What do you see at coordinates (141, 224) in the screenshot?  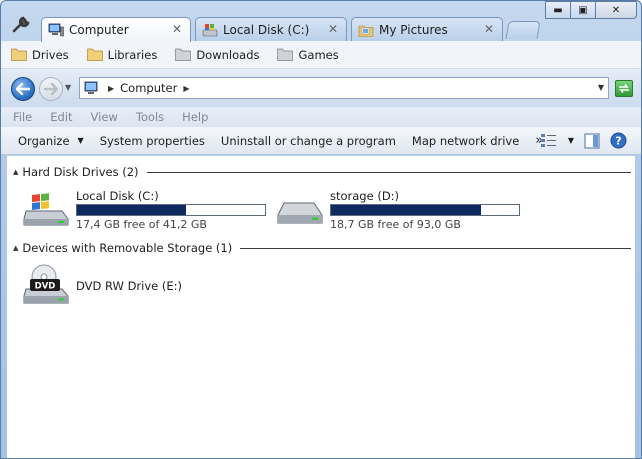 I see `drive-free-space: 17,4 GB free of 41,2 GB` at bounding box center [141, 224].